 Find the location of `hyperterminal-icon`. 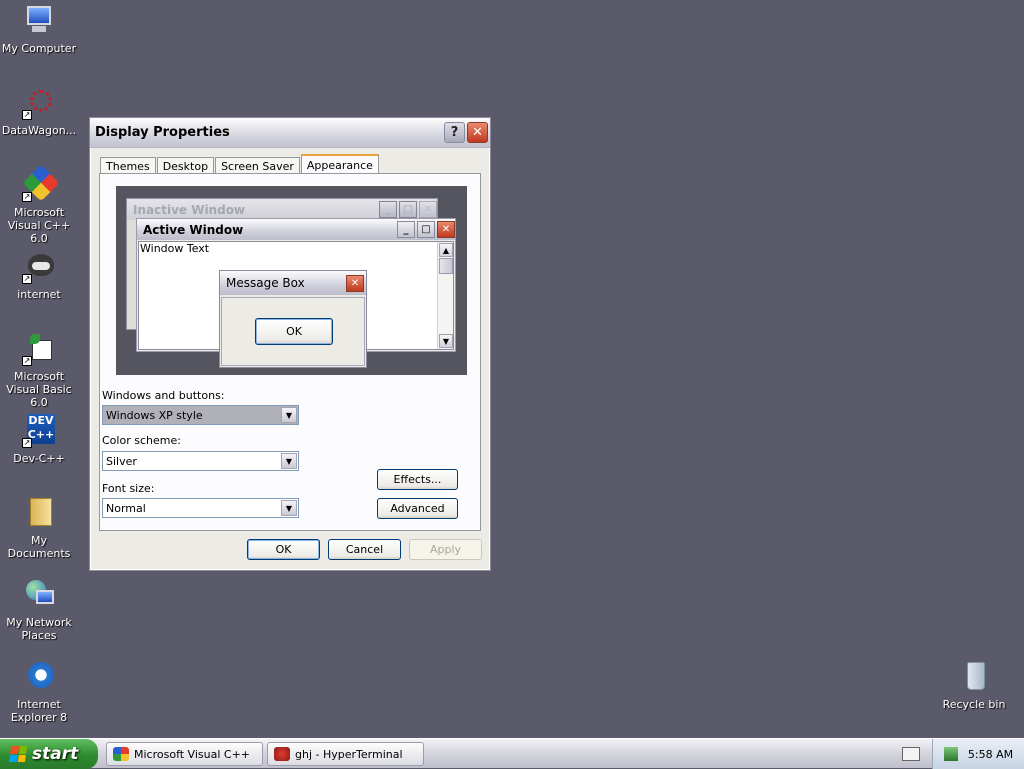

hyperterminal-icon is located at coordinates (282, 754).